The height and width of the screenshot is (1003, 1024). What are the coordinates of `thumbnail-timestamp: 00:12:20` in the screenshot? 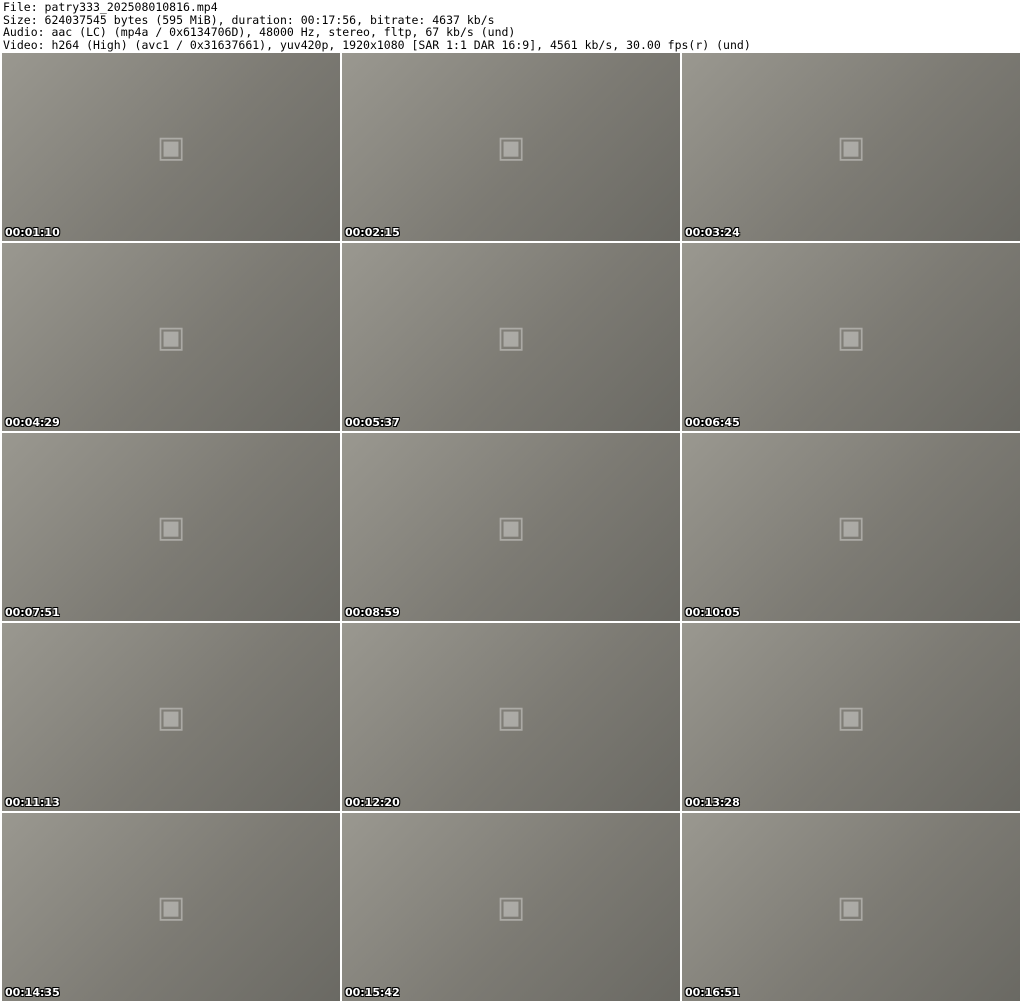 It's located at (372, 802).